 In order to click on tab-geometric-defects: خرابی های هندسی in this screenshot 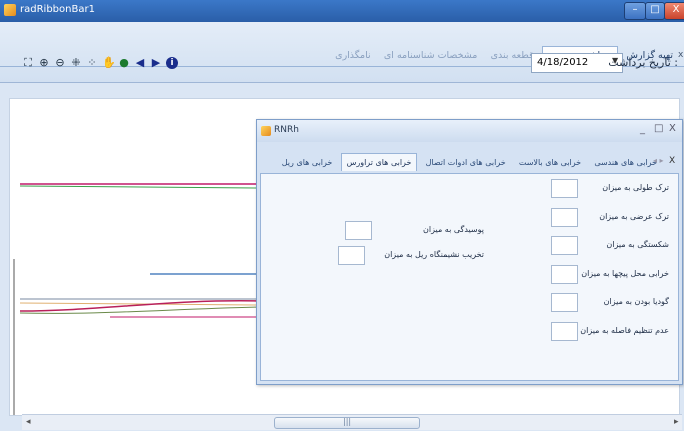, I will do `click(625, 162)`.